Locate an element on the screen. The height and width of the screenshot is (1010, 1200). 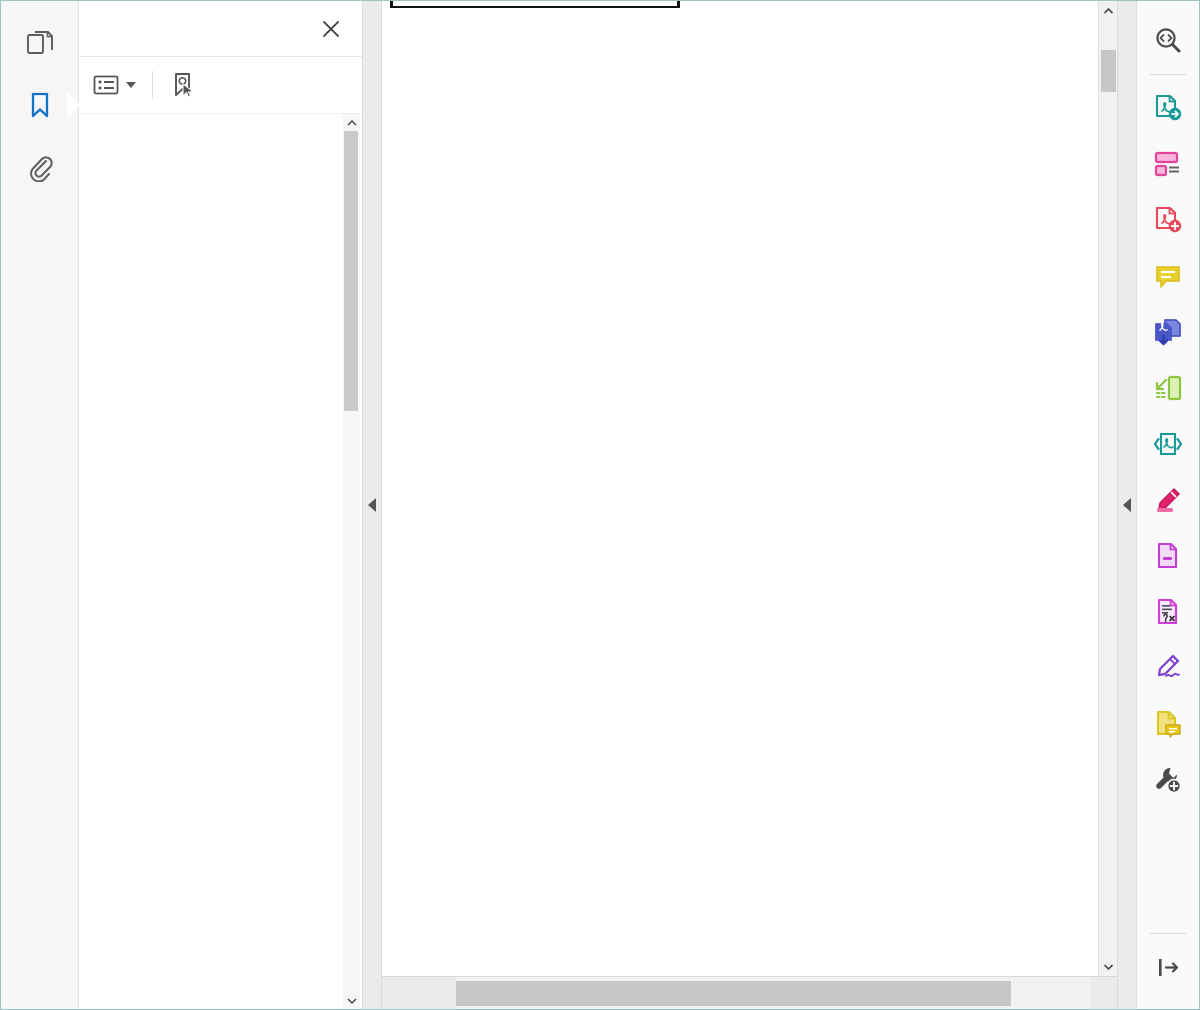
create-pdf-icon is located at coordinates (1168, 220).